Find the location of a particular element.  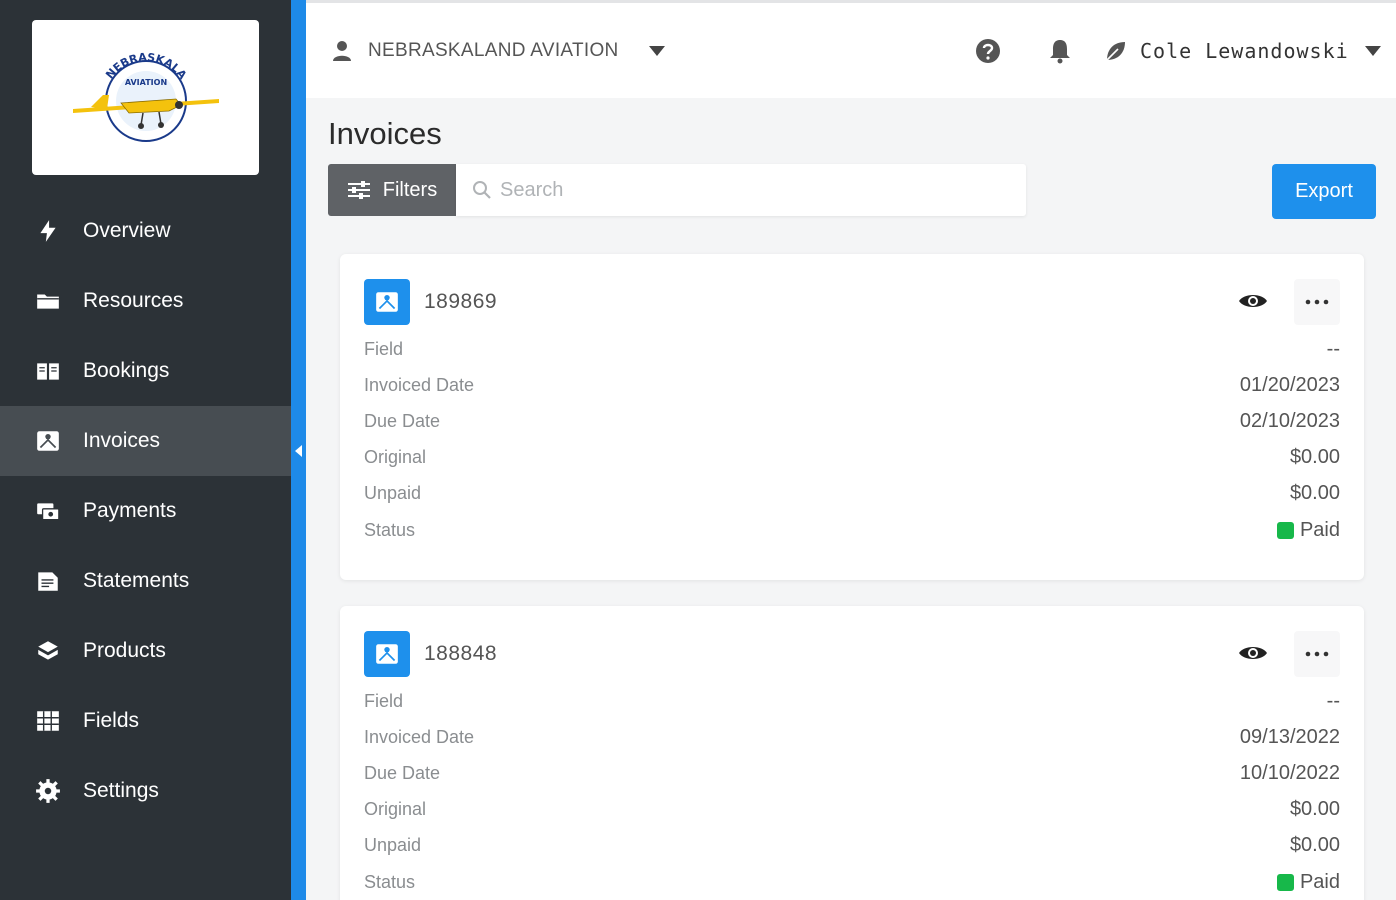

status-value: Paid is located at coordinates (1319, 881).